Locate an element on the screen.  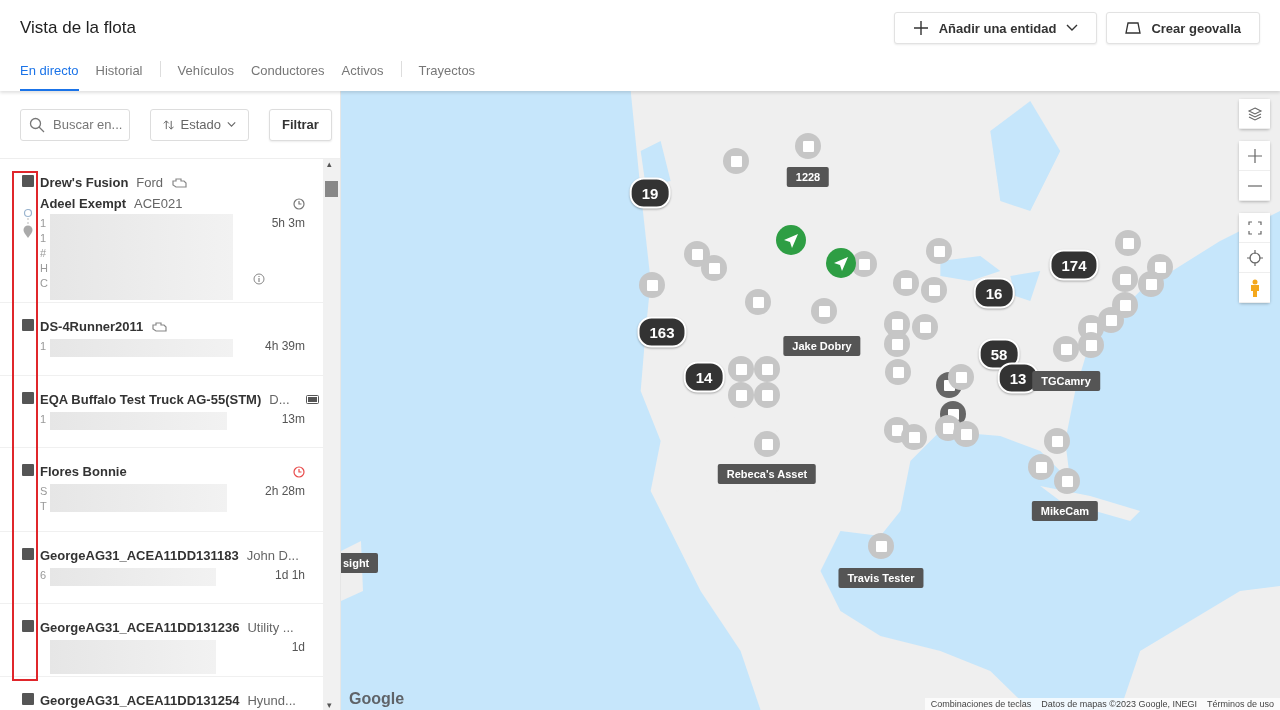
vehicle-list-item: GeorgeAG31_ACEA11DD131183 John D... 6 1d 1h is located at coordinates (161, 568).